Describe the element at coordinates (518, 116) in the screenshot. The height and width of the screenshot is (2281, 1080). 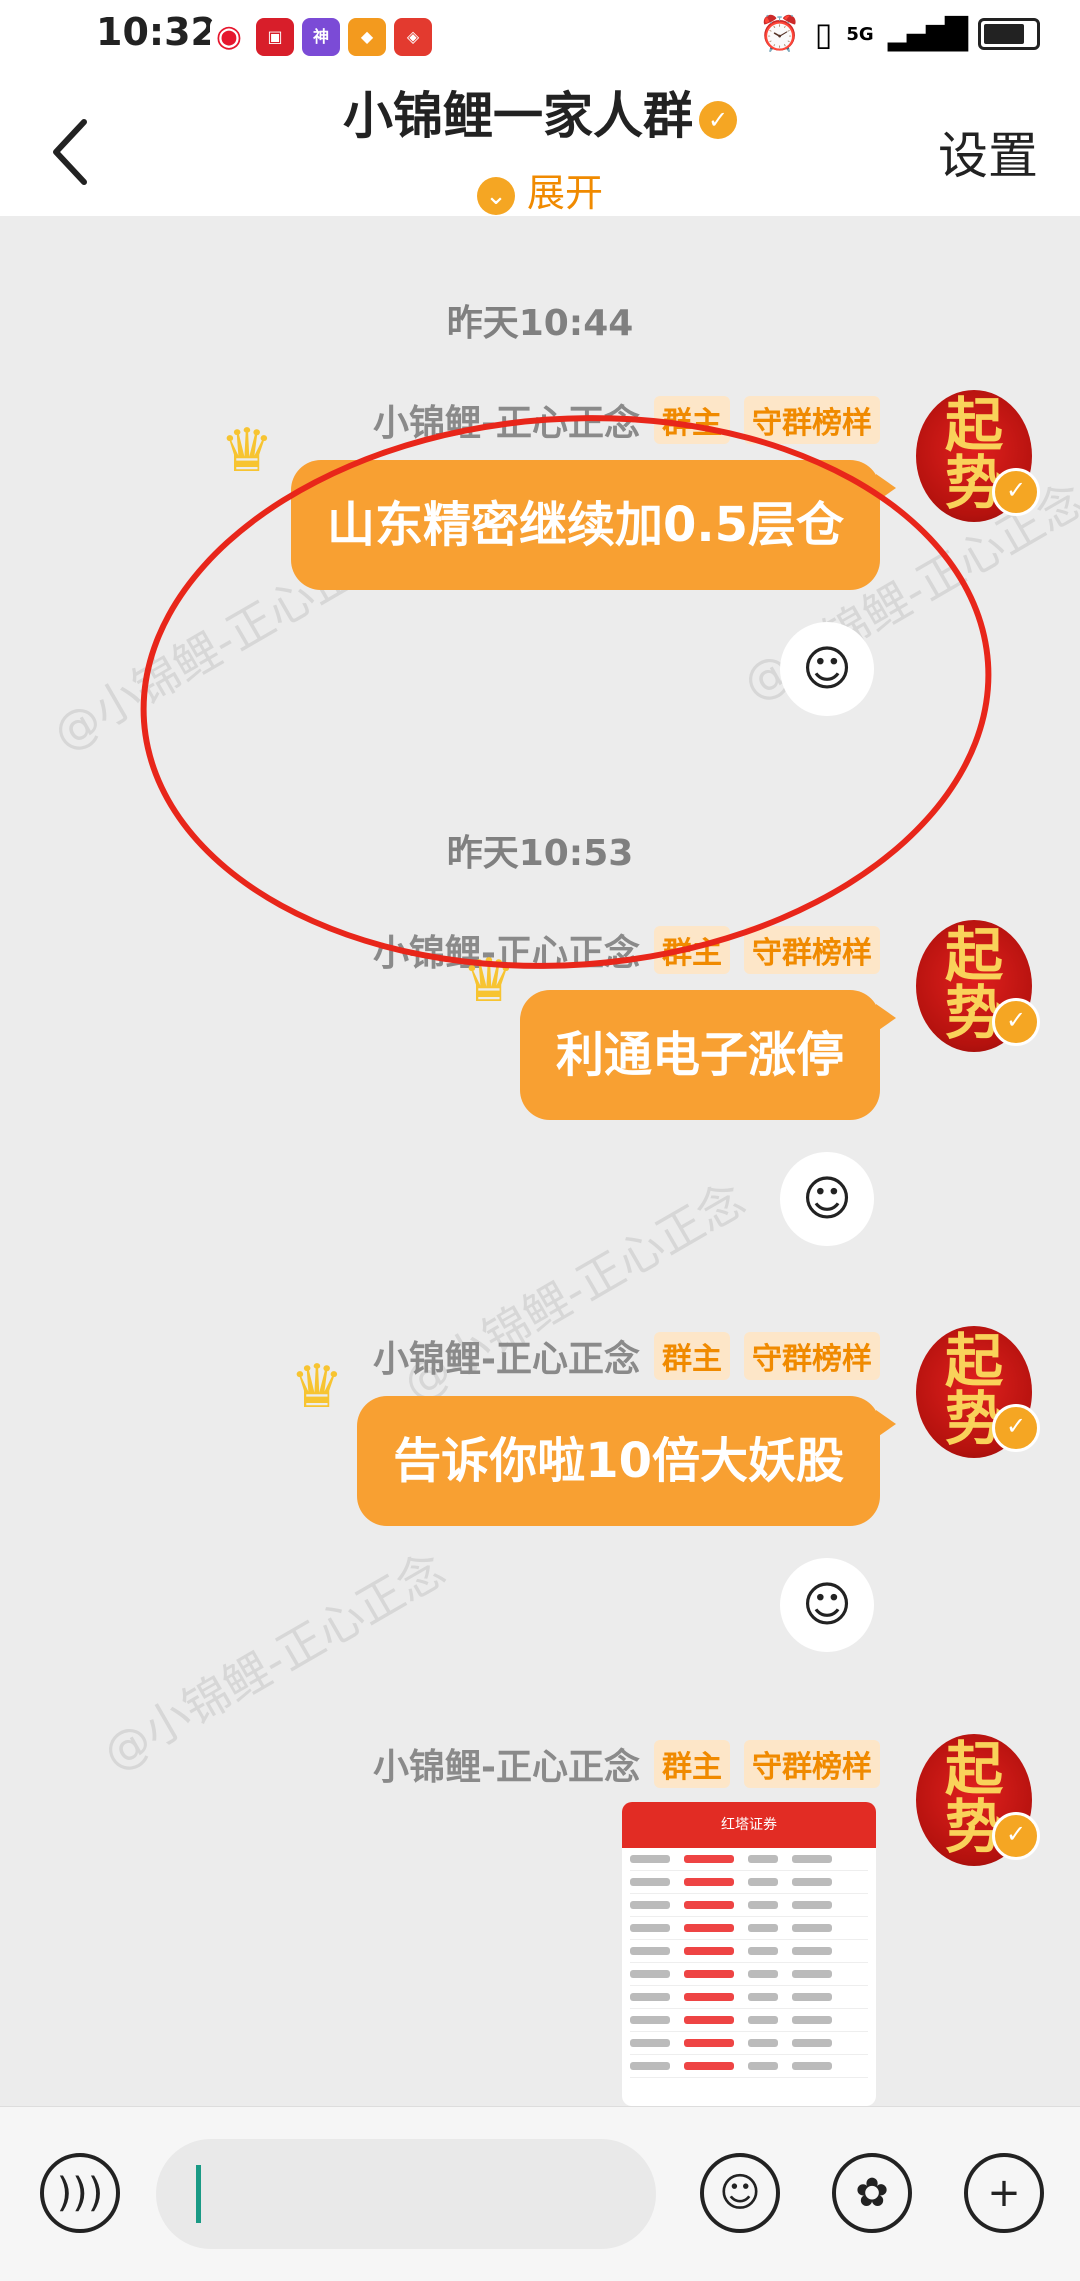
I see `group-title-text: 小锦鲤一家人群` at that location.